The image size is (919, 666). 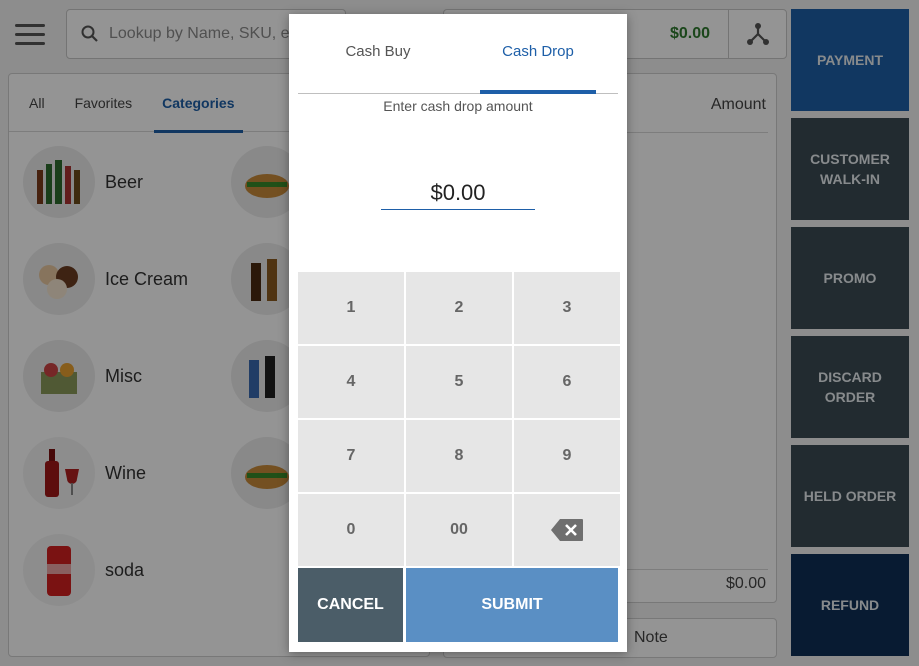 I want to click on key-8: 8, so click(x=459, y=456).